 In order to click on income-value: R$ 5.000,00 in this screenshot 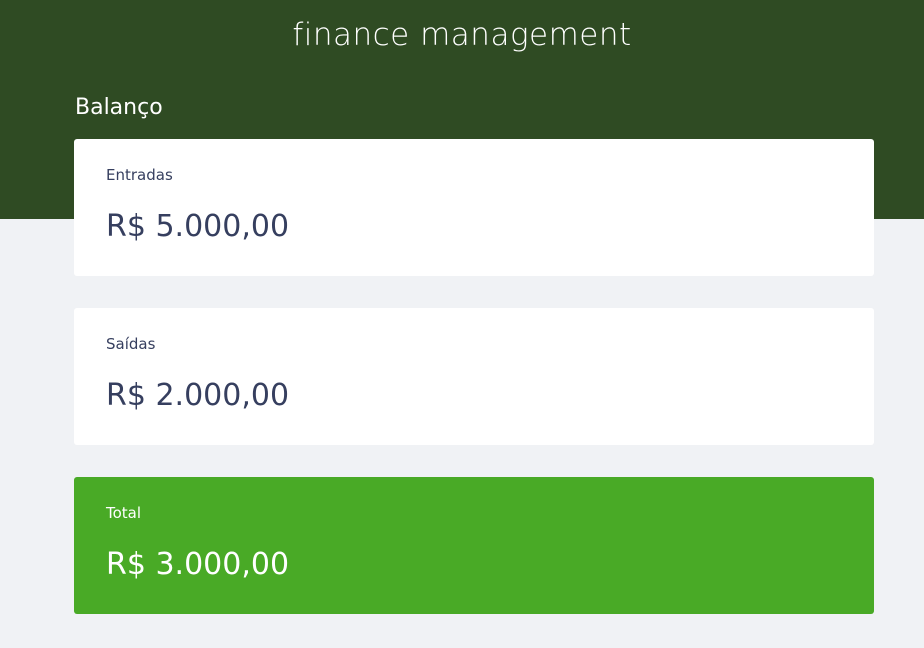, I will do `click(198, 226)`.